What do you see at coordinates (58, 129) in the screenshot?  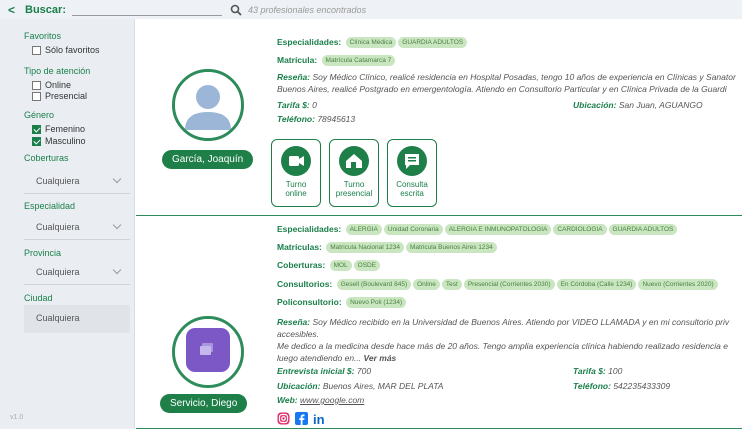 I see `femenino-option: Femenino` at bounding box center [58, 129].